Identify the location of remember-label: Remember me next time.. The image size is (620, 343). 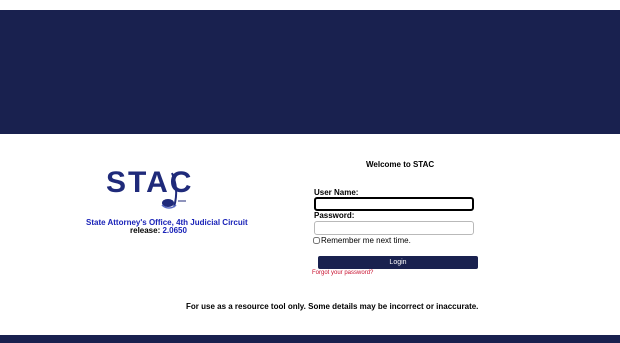
(366, 240).